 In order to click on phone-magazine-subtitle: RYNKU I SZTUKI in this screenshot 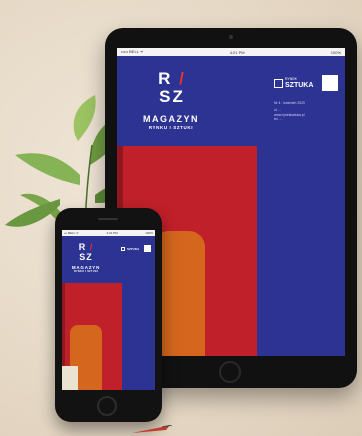, I will do `click(86, 271)`.